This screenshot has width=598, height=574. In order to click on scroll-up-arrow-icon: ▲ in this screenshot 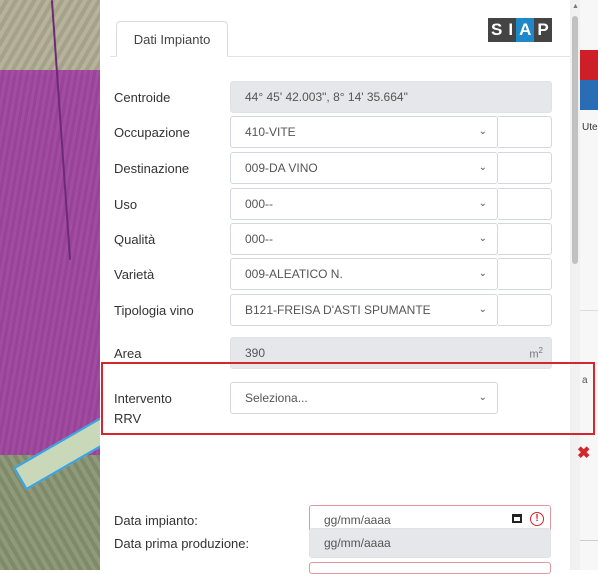, I will do `click(575, 6)`.